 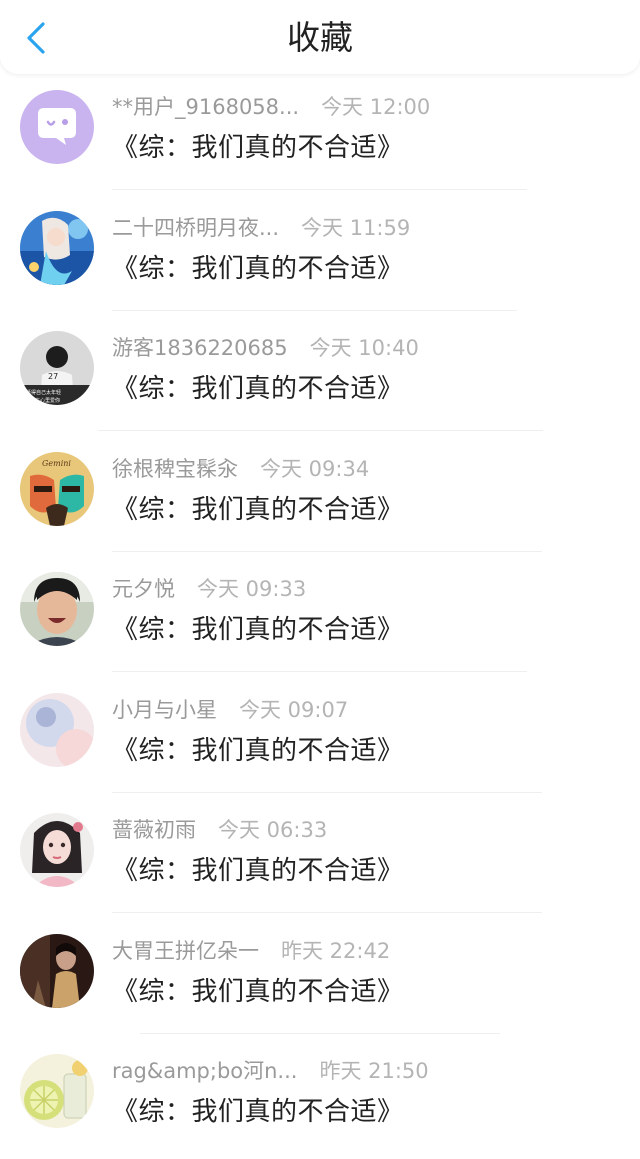 What do you see at coordinates (230, 710) in the screenshot?
I see `item-meta: 小月与小星 今天 09:07` at bounding box center [230, 710].